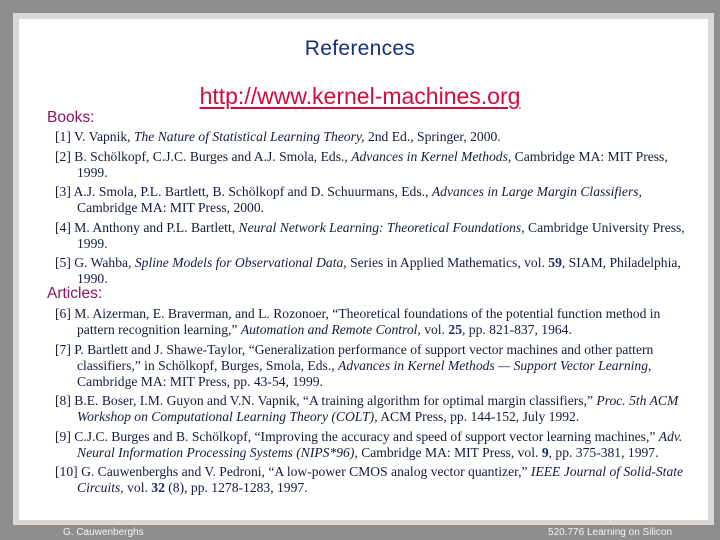 This screenshot has width=720, height=540. I want to click on books-heading: Books:, so click(71, 117).